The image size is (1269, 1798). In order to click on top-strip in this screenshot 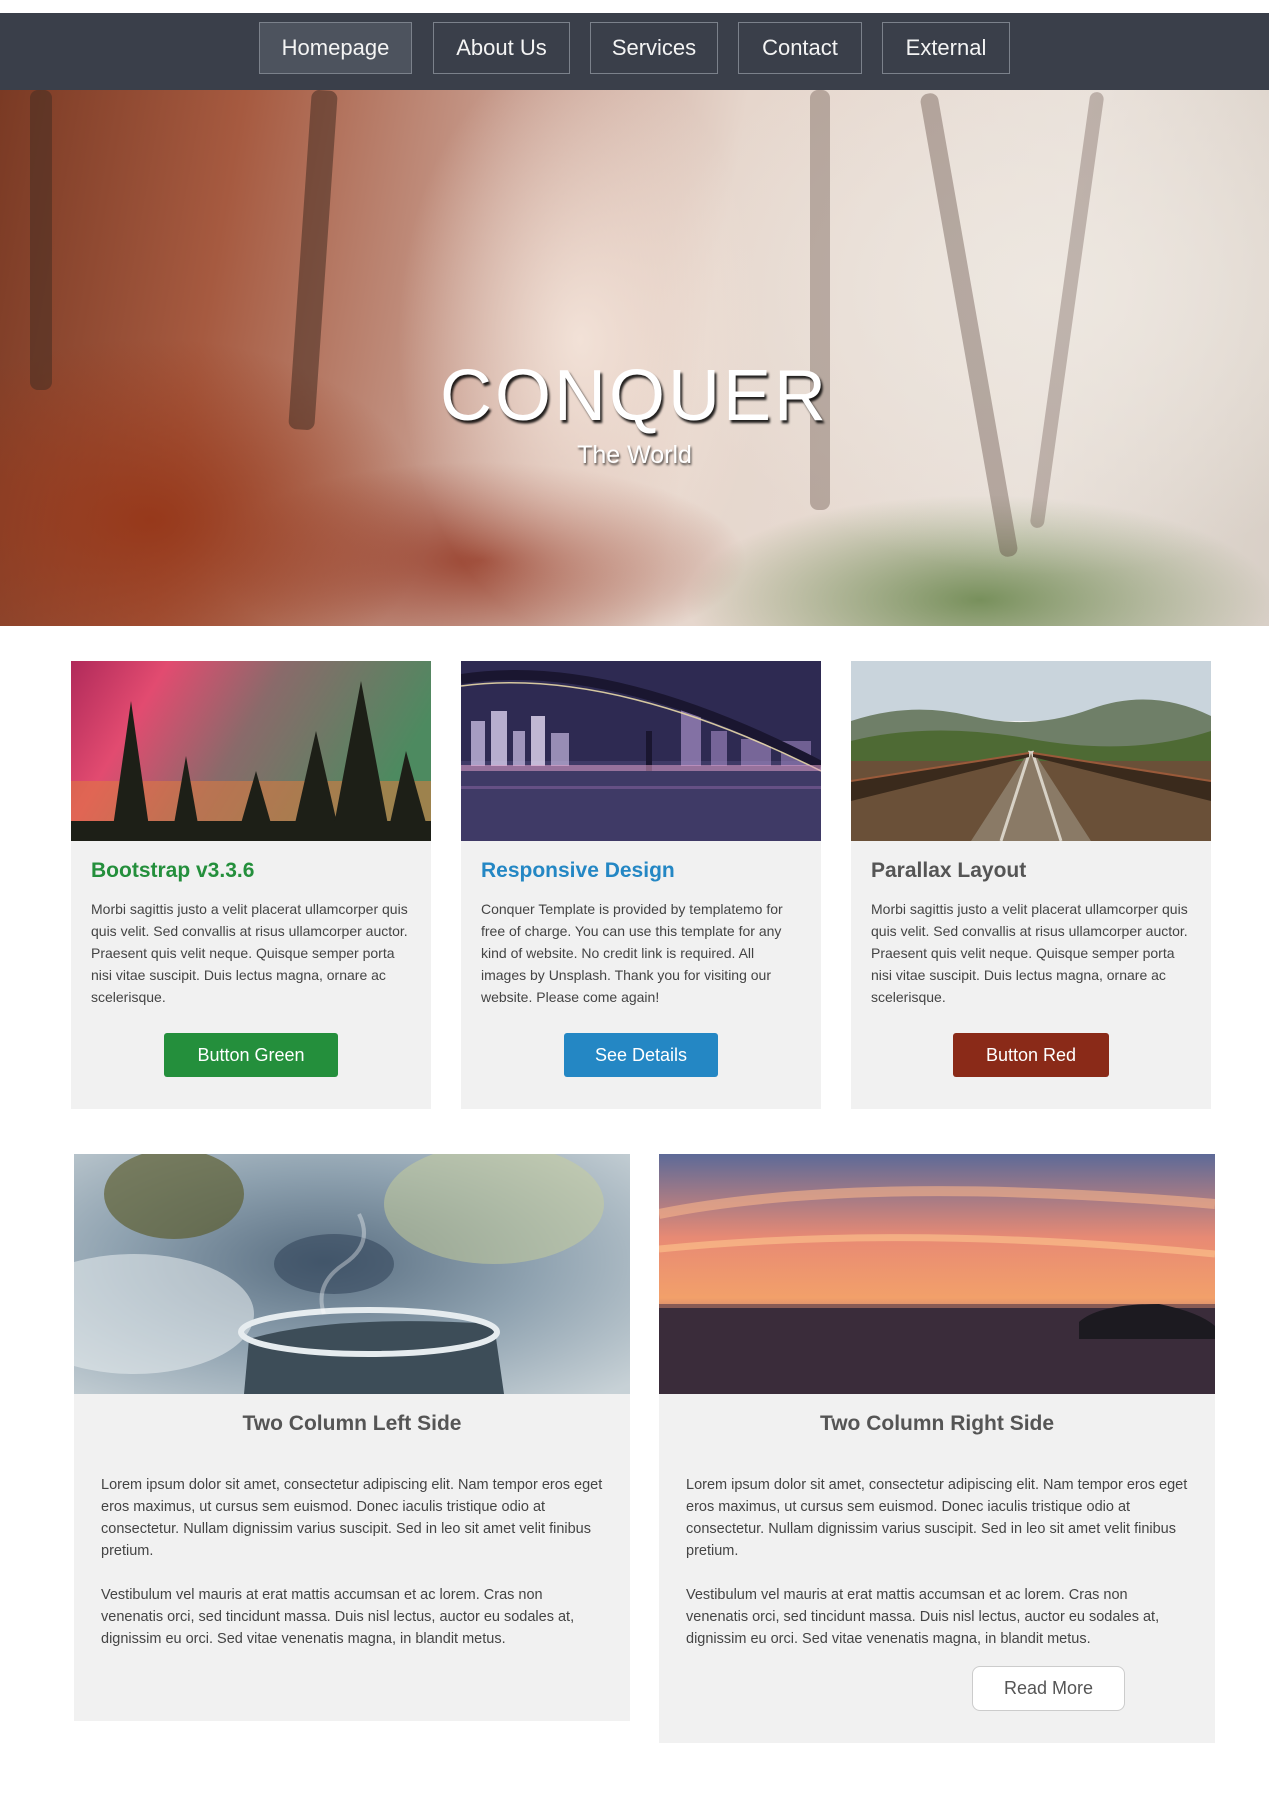, I will do `click(634, 6)`.